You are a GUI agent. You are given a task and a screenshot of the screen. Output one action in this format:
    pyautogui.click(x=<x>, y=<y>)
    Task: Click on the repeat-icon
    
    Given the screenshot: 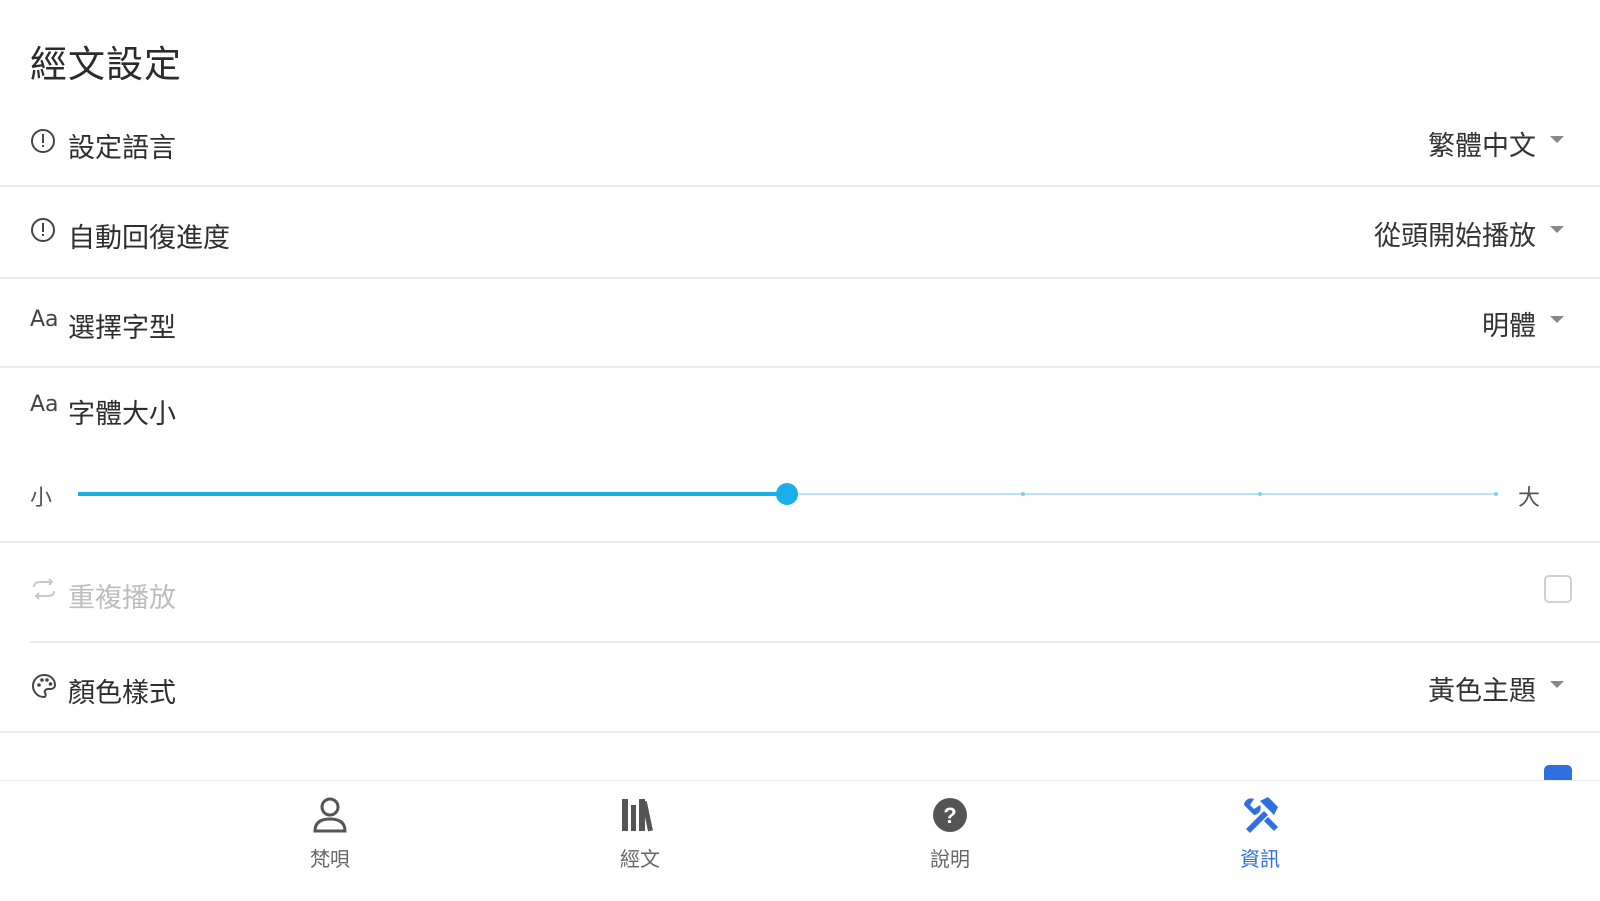 What is the action you would take?
    pyautogui.click(x=44, y=592)
    